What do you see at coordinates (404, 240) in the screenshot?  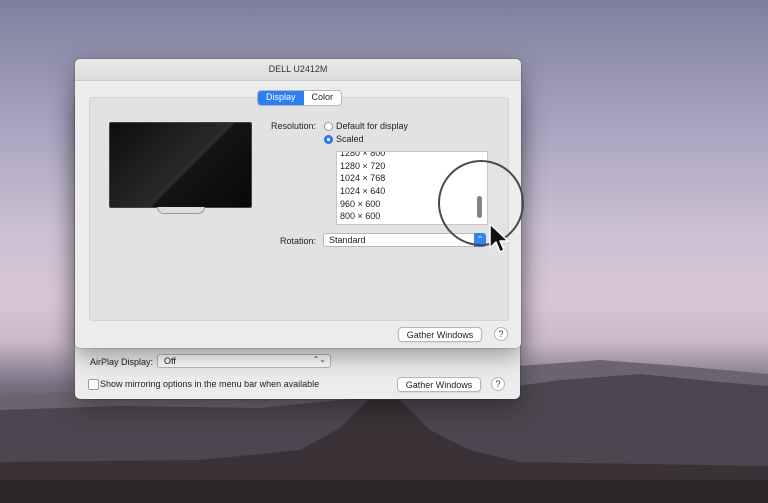 I see `rotation-select: Standard ⌃` at bounding box center [404, 240].